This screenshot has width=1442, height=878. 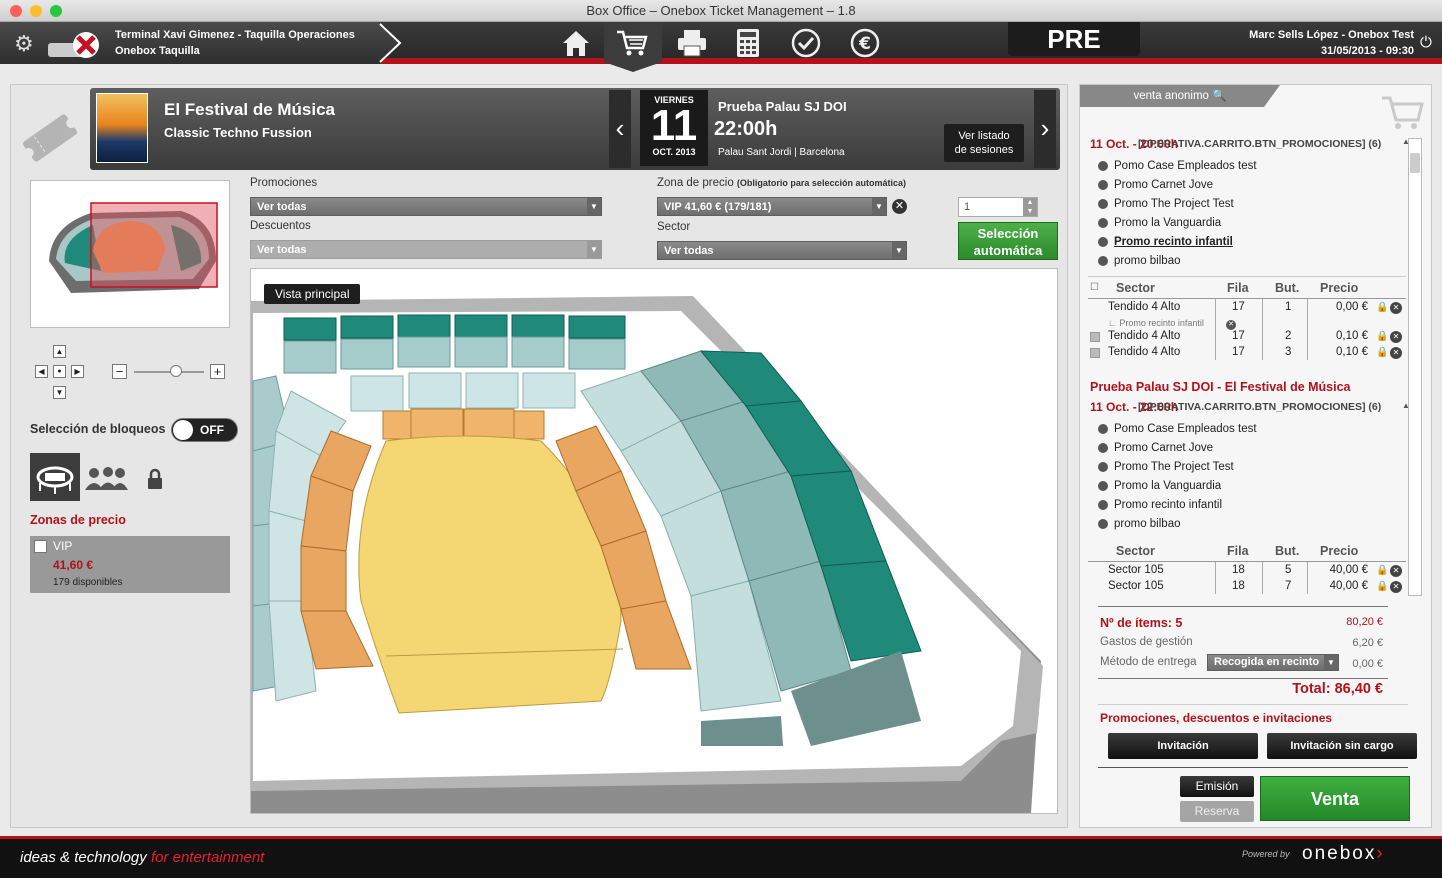 I want to click on search-icon: 🔍, so click(x=1219, y=96).